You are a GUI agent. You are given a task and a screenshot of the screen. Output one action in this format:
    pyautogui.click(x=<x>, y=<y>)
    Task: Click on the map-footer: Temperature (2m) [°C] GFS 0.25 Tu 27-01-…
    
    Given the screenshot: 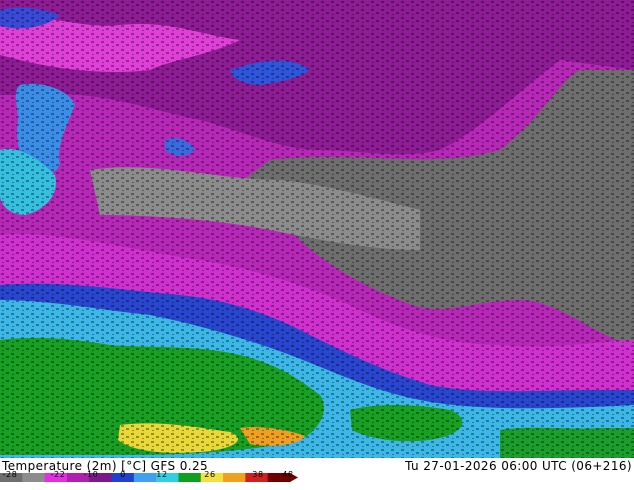 What is the action you would take?
    pyautogui.click(x=317, y=474)
    